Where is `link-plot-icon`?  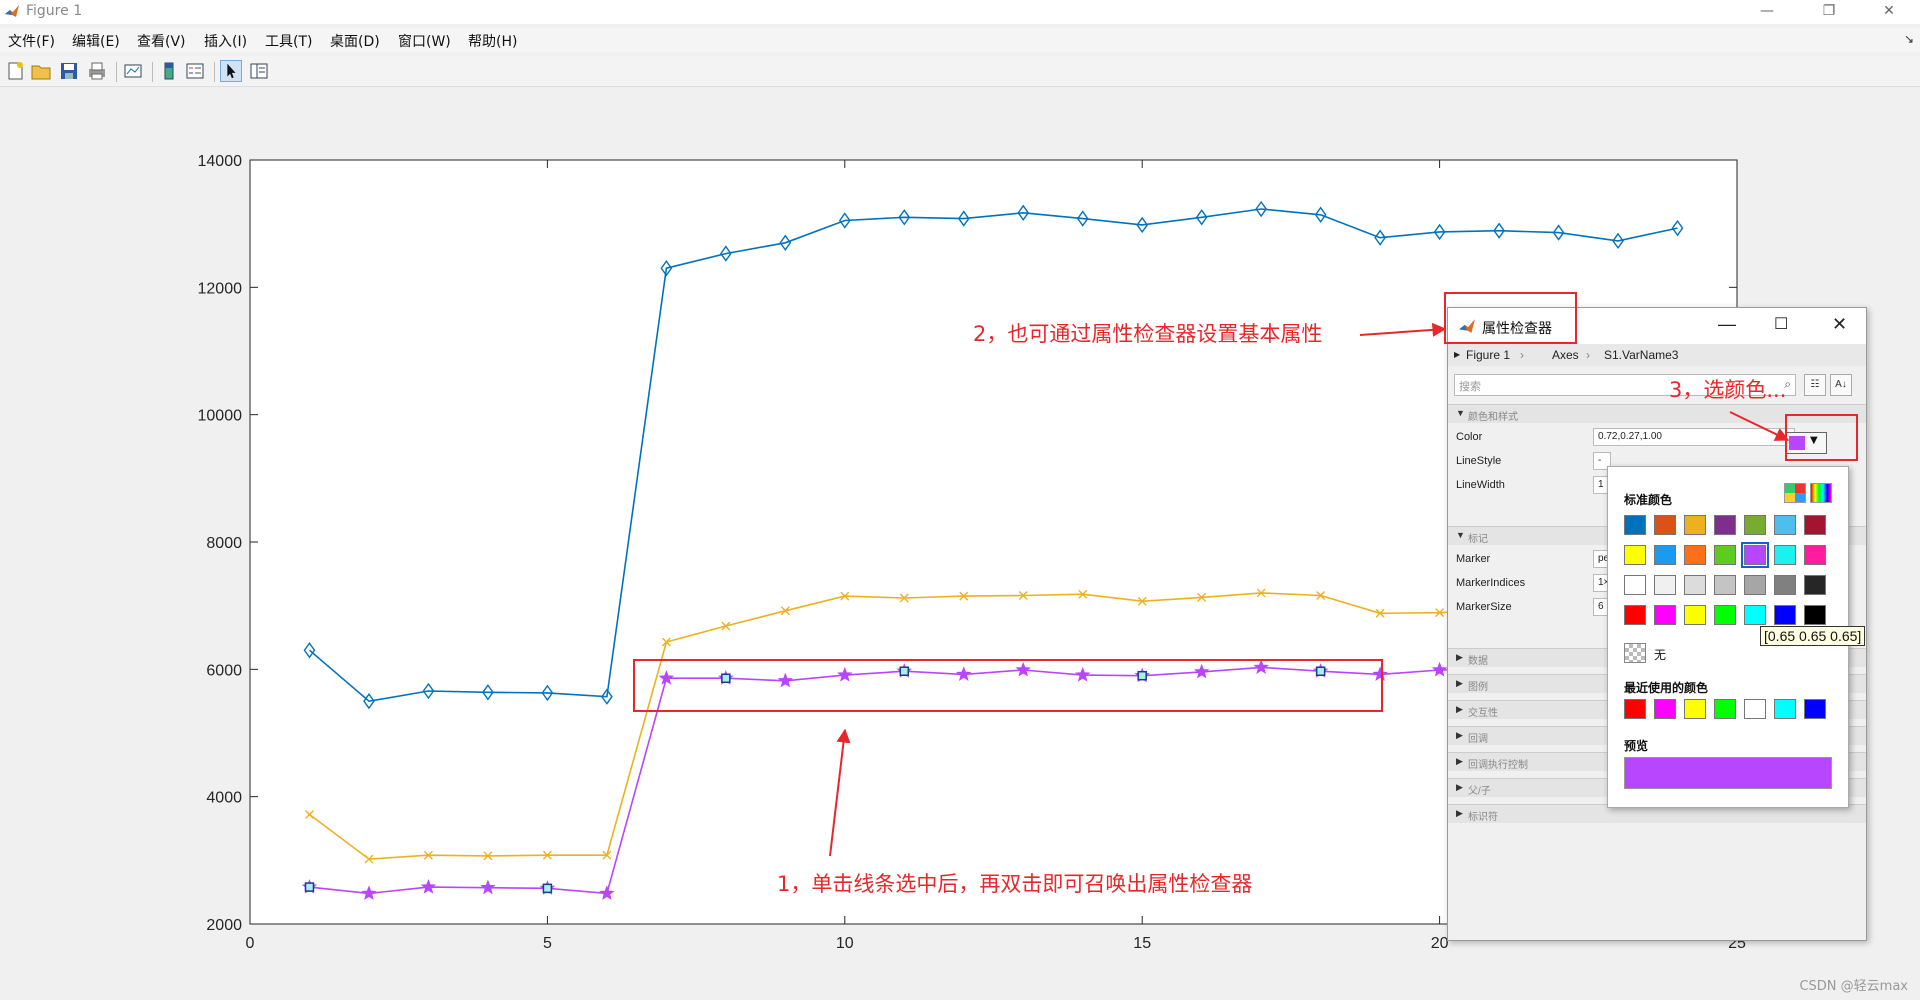
link-plot-icon is located at coordinates (133, 71).